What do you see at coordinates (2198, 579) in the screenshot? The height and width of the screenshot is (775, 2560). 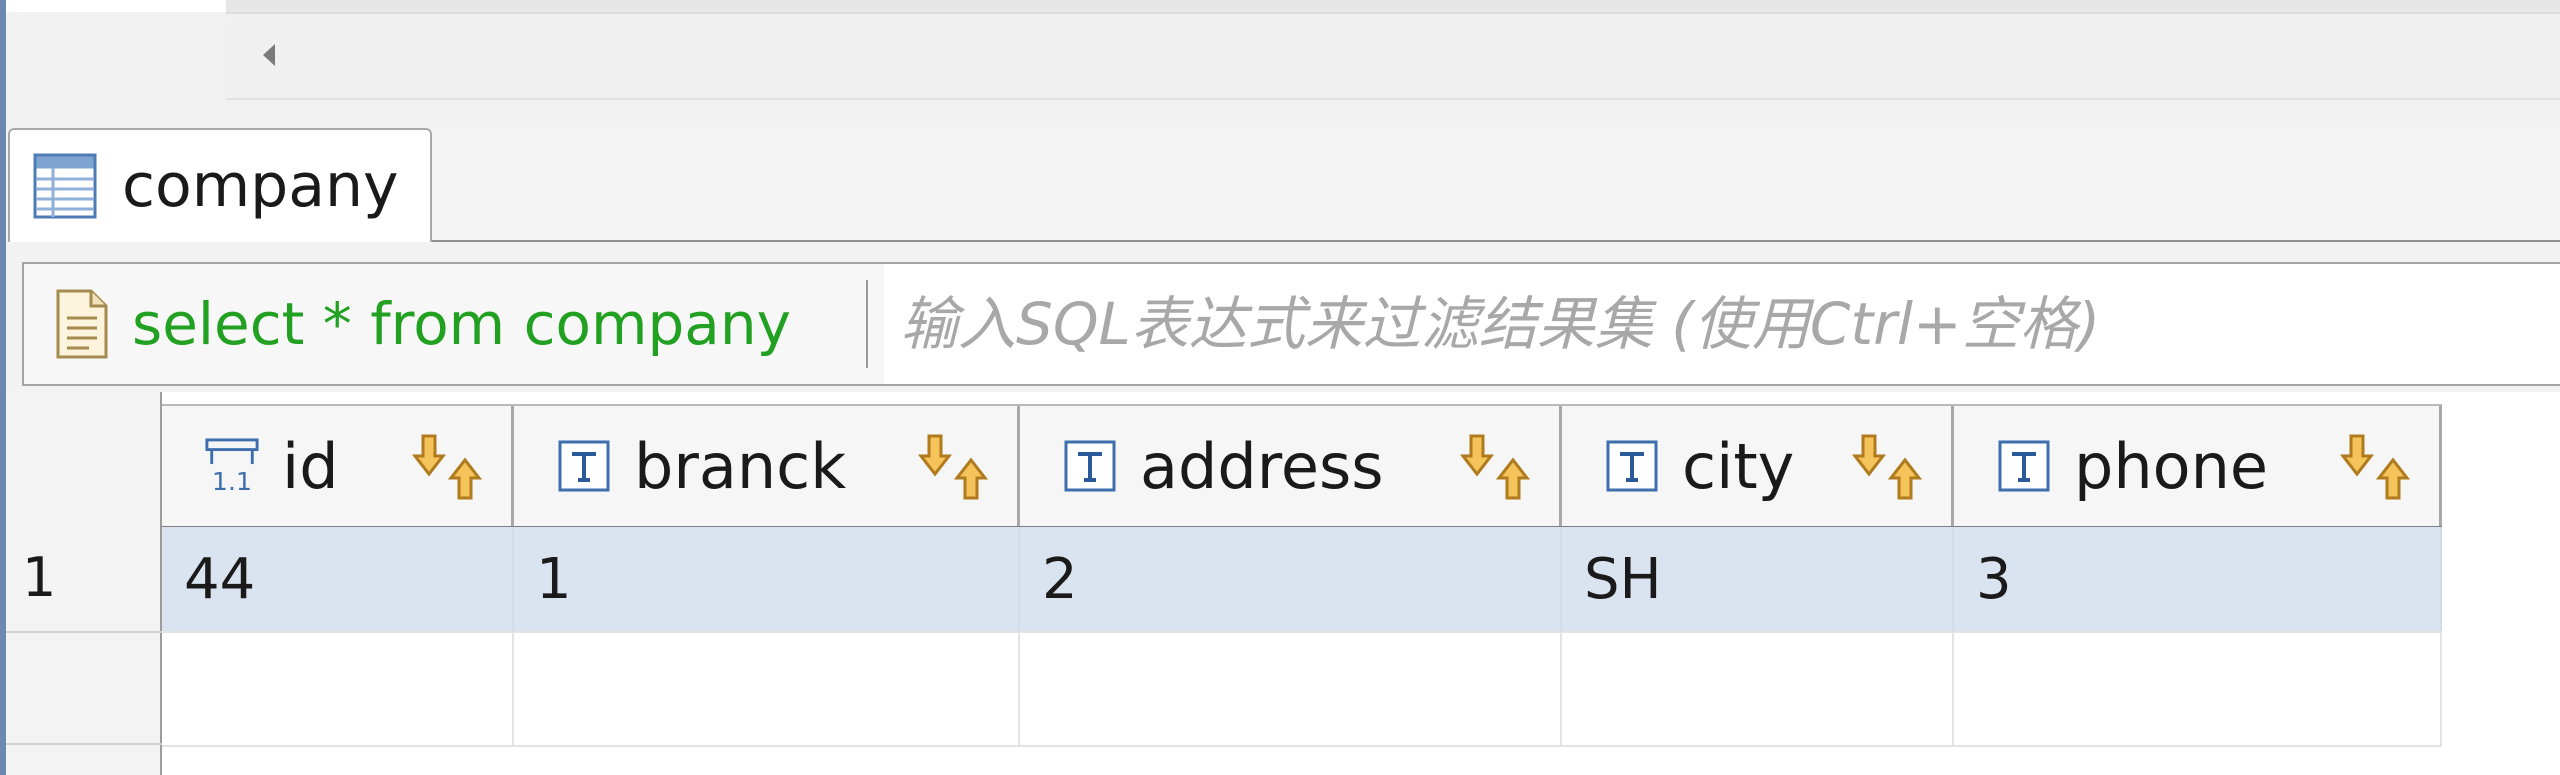 I see `cell-phone: 3` at bounding box center [2198, 579].